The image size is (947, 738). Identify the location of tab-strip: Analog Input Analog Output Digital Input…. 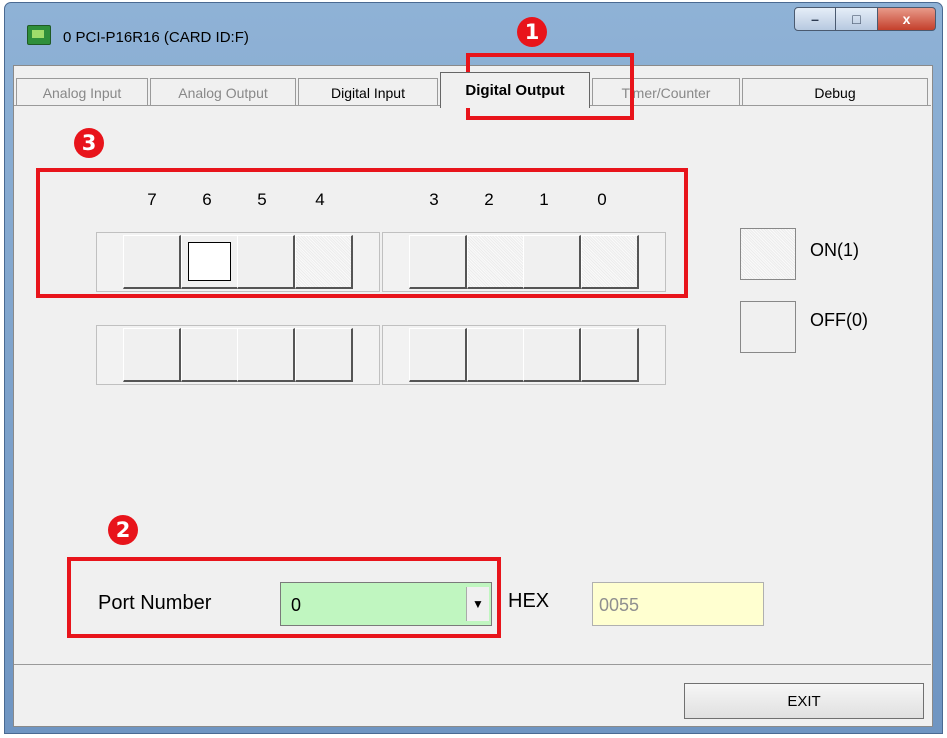
(473, 89).